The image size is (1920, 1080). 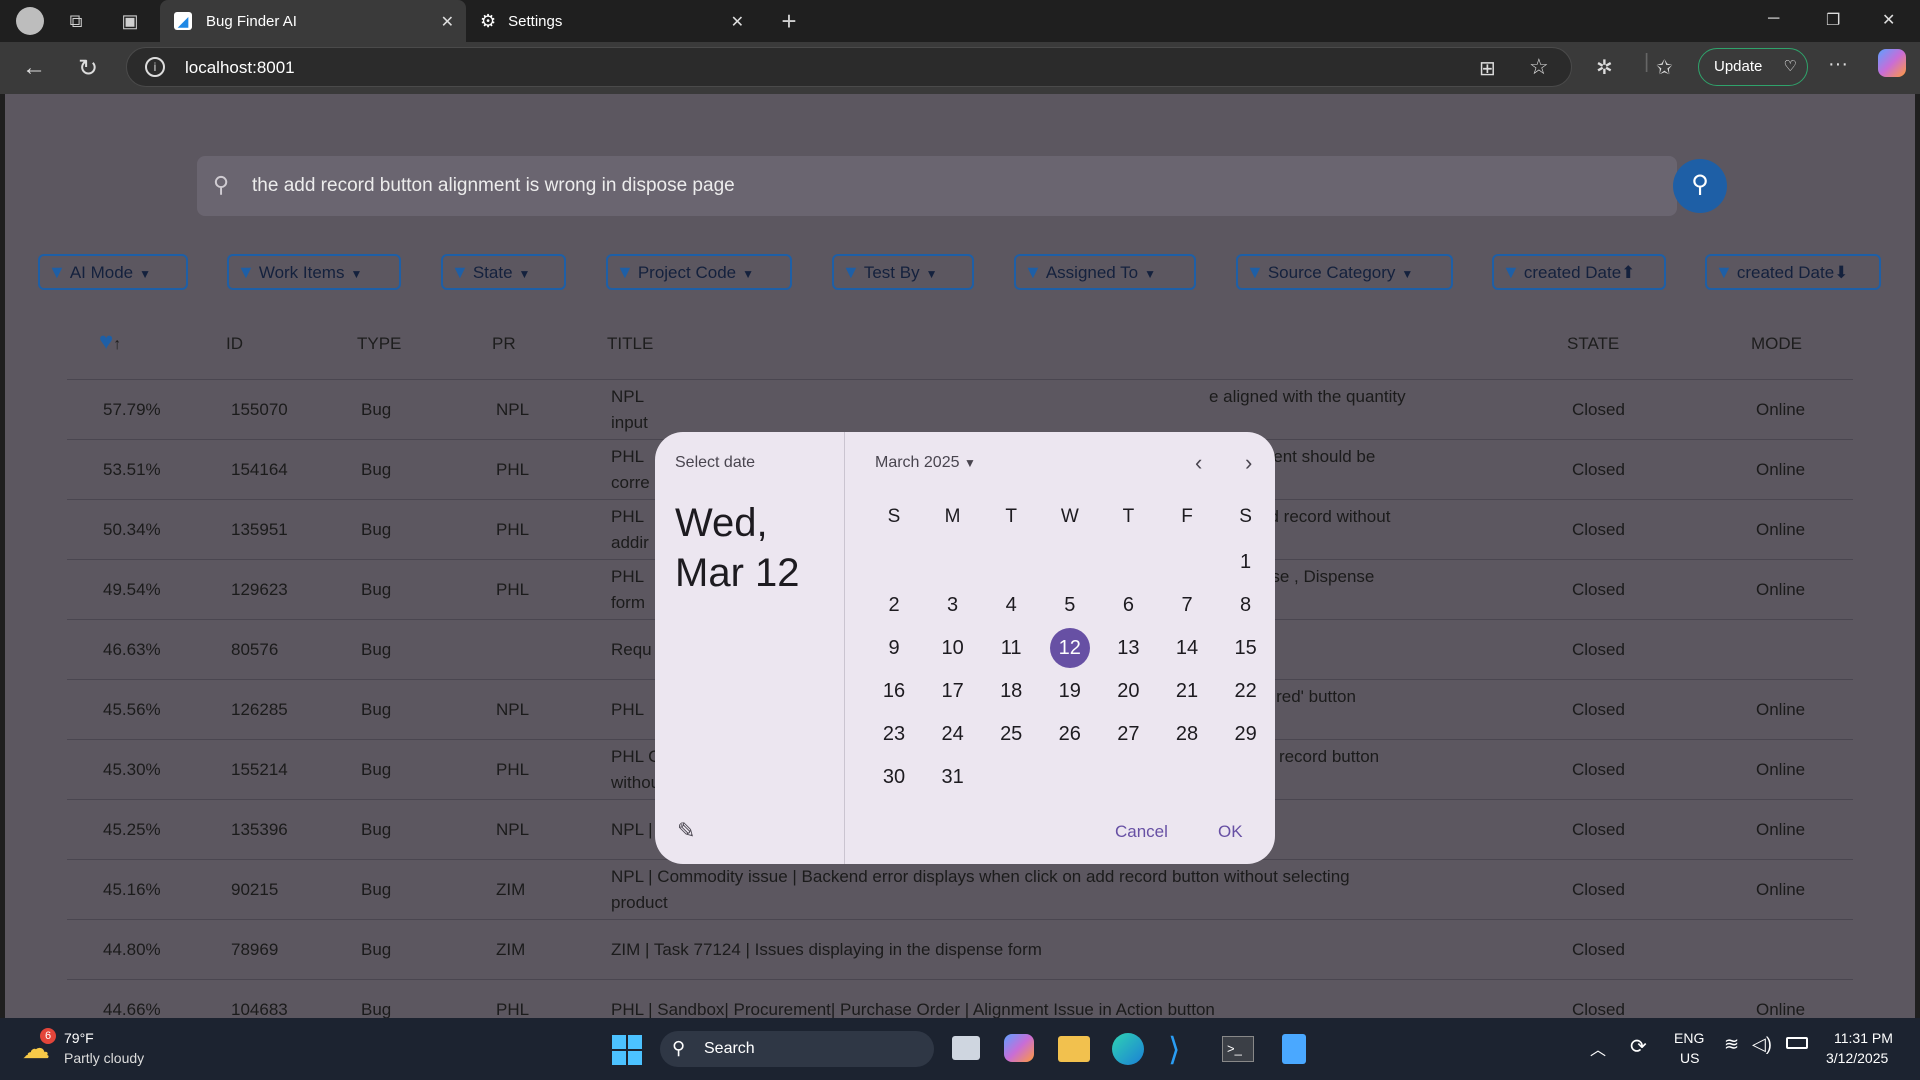 What do you see at coordinates (1833, 20) in the screenshot?
I see `restore-icon: ❐` at bounding box center [1833, 20].